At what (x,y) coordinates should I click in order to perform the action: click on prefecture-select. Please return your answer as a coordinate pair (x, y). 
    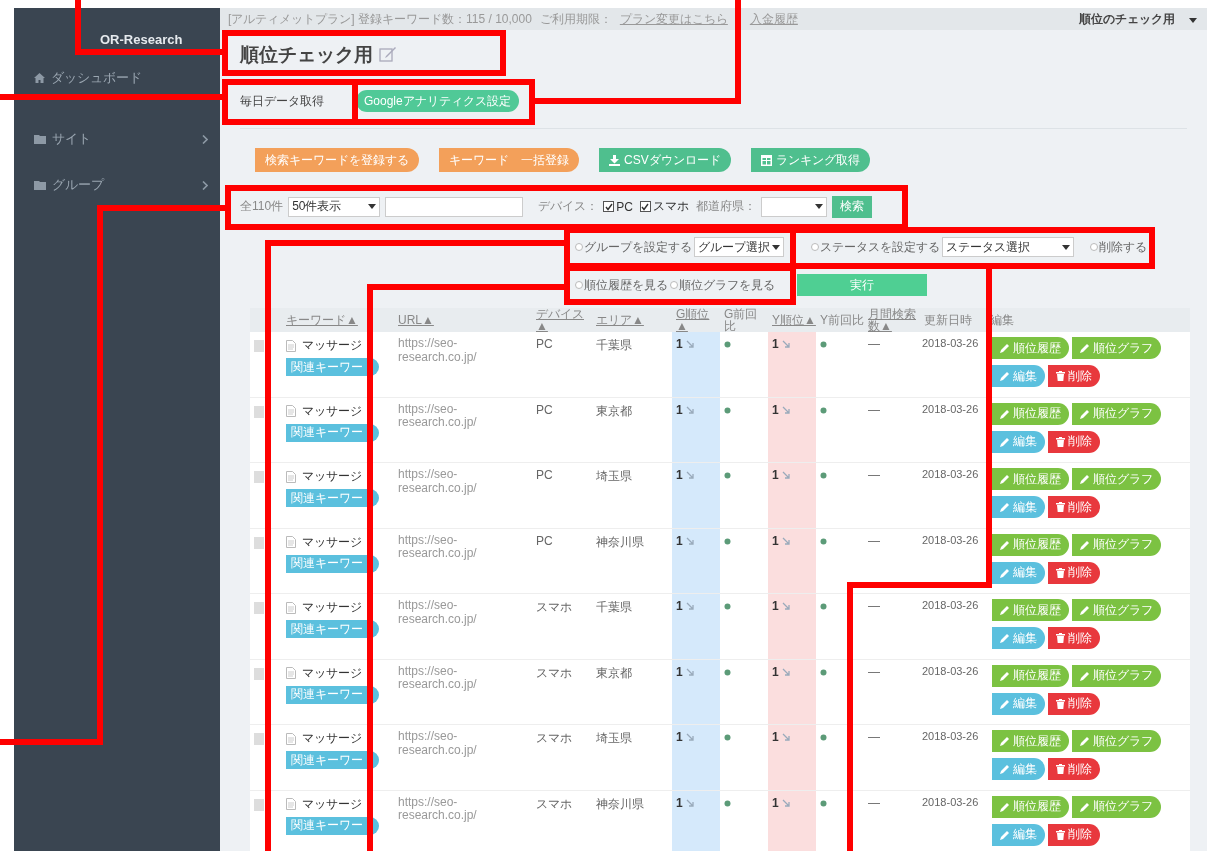
    Looking at the image, I should click on (793, 206).